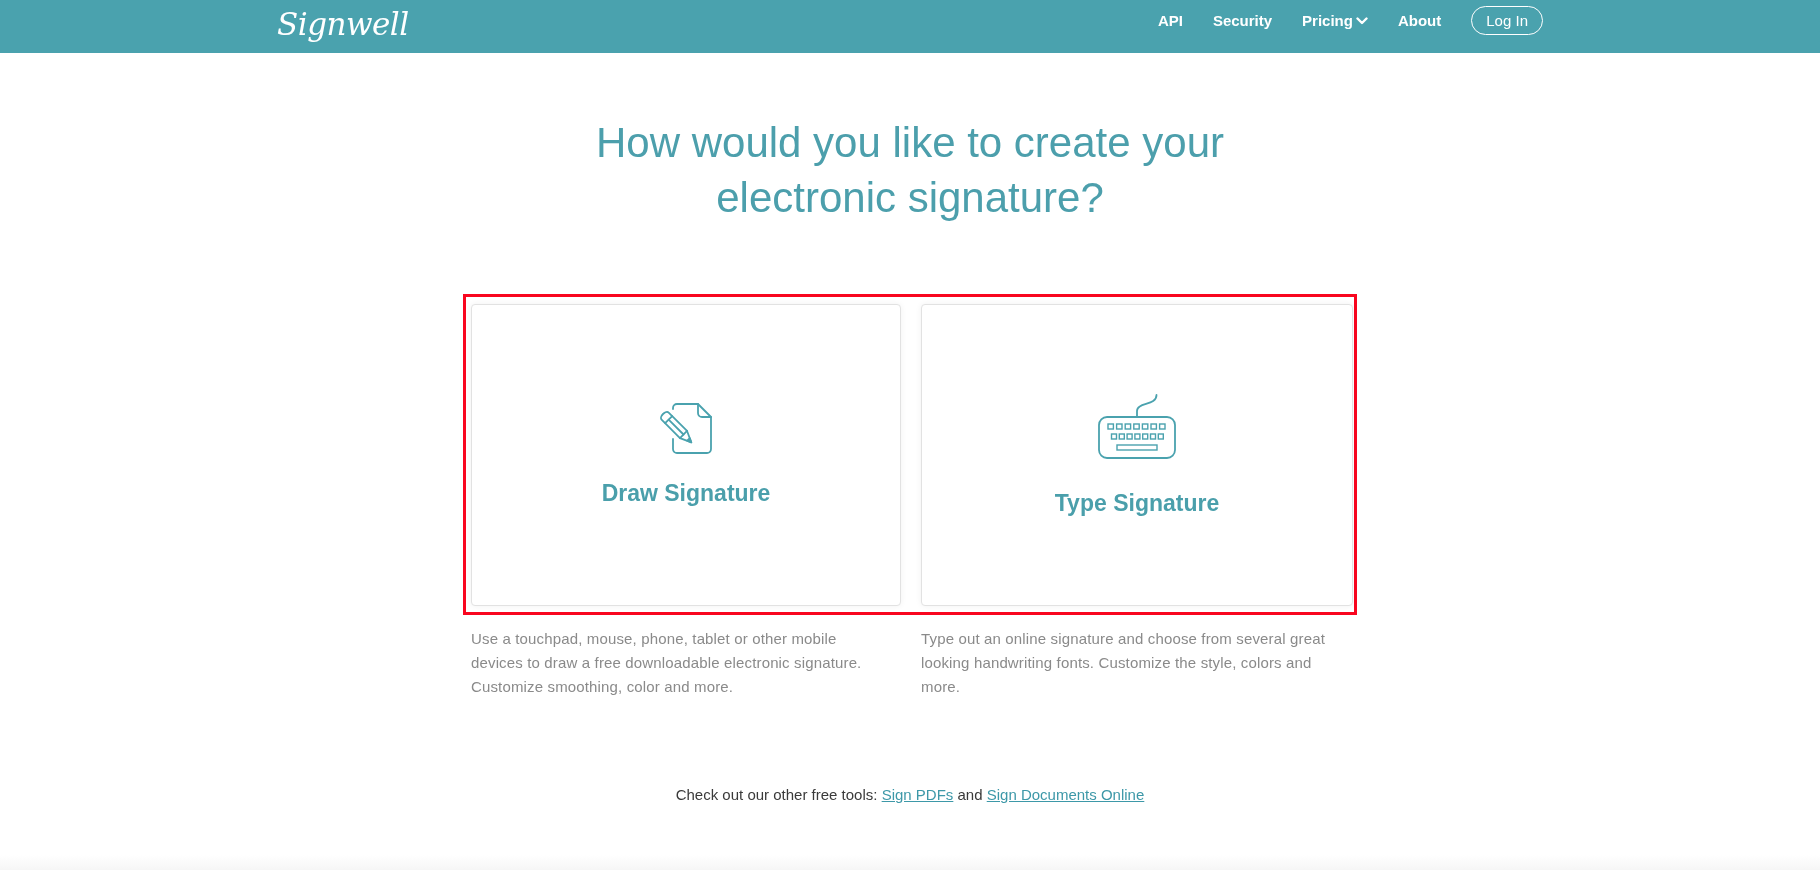 The width and height of the screenshot is (1820, 870). What do you see at coordinates (1242, 20) in the screenshot?
I see `nav-link: Security` at bounding box center [1242, 20].